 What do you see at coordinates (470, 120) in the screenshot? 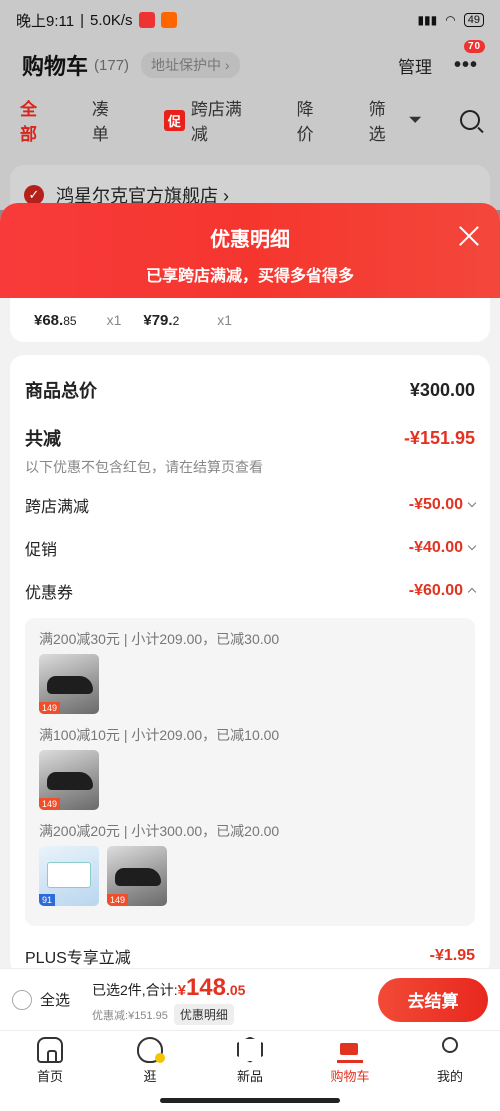
I see `search-icon` at bounding box center [470, 120].